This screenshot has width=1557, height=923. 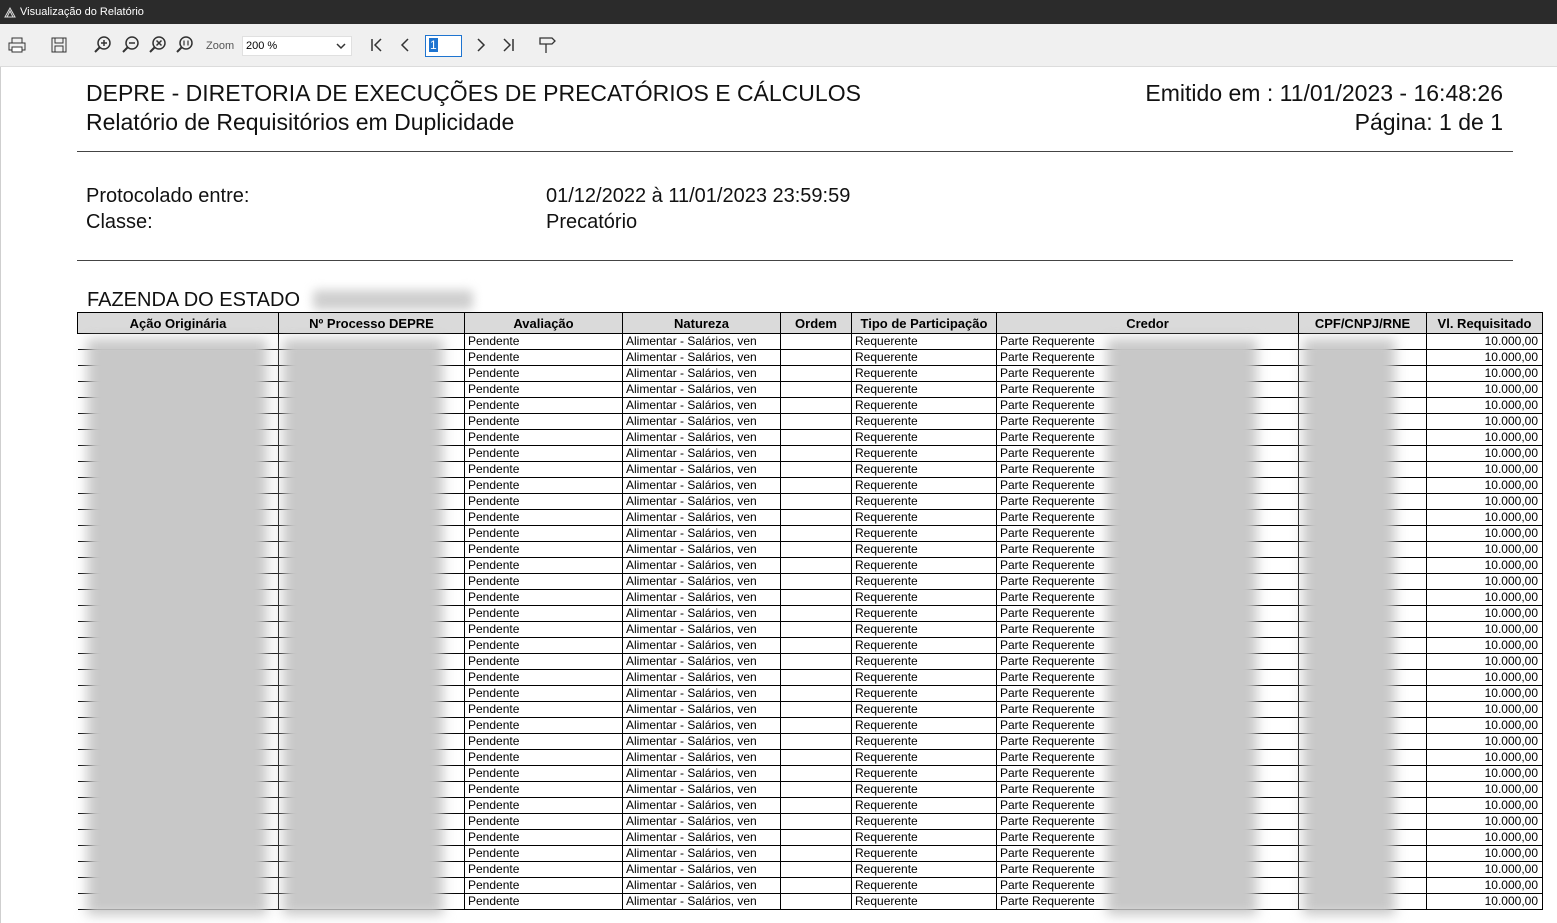 What do you see at coordinates (17, 45) in the screenshot?
I see `print-button` at bounding box center [17, 45].